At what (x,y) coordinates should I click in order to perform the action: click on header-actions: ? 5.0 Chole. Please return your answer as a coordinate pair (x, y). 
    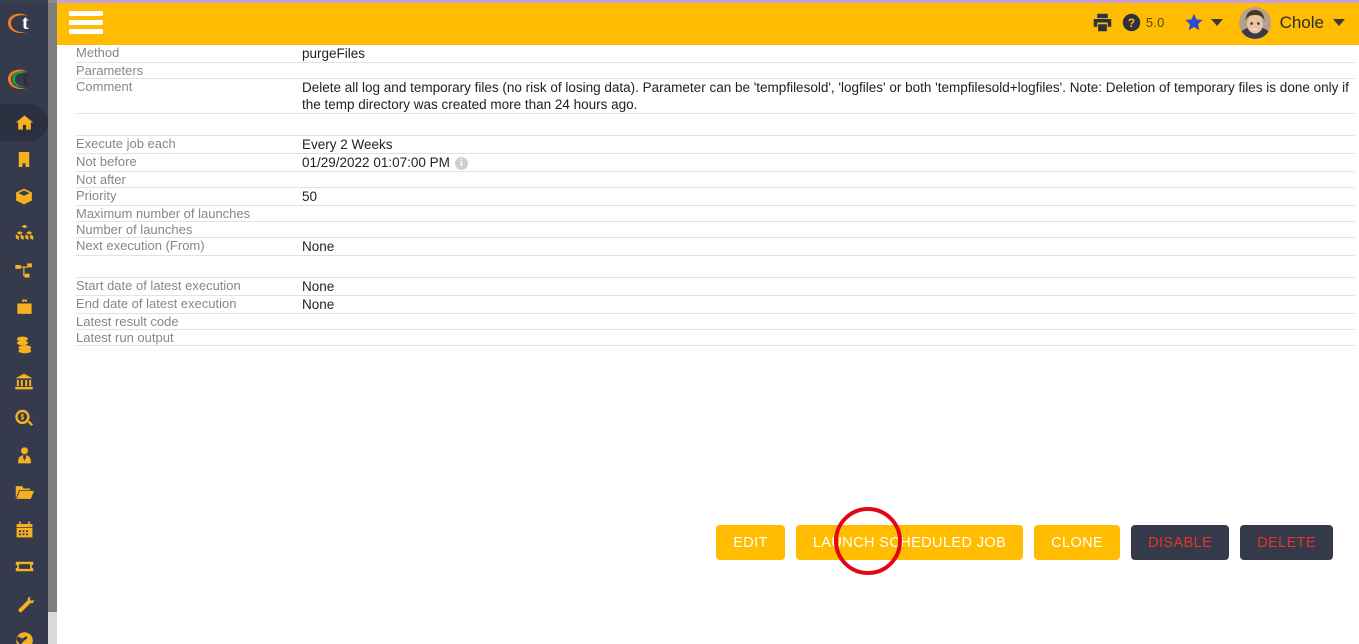
    Looking at the image, I should click on (1218, 22).